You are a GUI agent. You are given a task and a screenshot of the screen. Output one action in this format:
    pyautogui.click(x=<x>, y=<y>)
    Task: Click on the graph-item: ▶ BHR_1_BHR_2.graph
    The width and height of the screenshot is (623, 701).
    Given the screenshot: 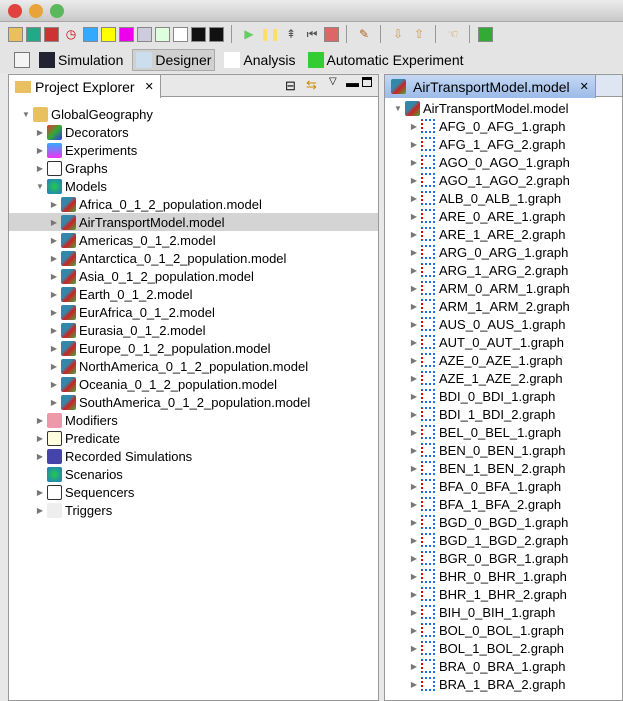 What is the action you would take?
    pyautogui.click(x=488, y=594)
    